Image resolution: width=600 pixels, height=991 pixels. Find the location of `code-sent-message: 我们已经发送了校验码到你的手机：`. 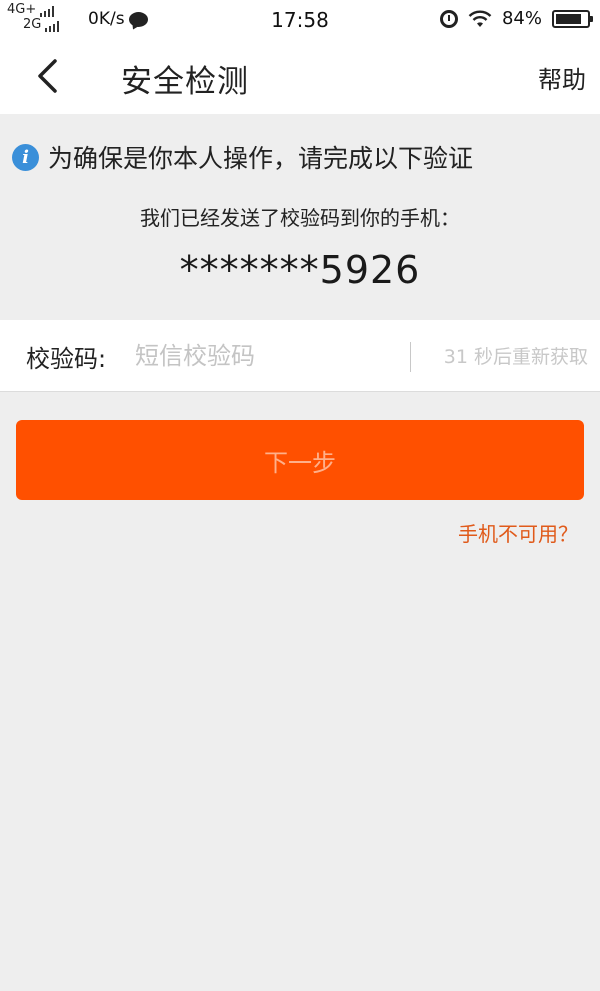

code-sent-message: 我们已经发送了校验码到你的手机： is located at coordinates (300, 218).